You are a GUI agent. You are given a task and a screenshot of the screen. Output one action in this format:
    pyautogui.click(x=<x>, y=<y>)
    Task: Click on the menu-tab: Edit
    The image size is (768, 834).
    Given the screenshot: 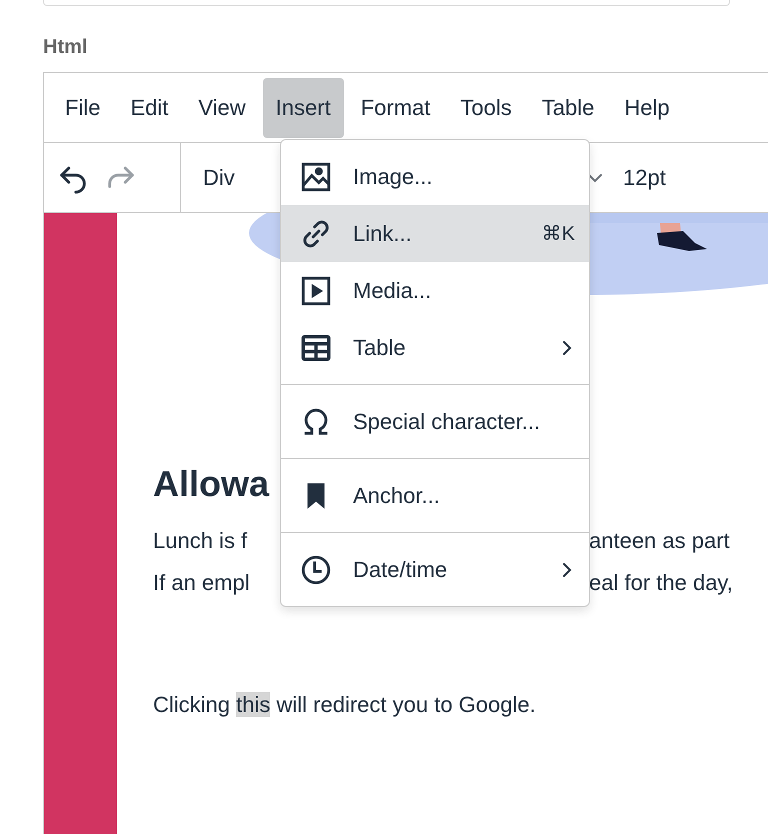 What is the action you would take?
    pyautogui.click(x=149, y=108)
    